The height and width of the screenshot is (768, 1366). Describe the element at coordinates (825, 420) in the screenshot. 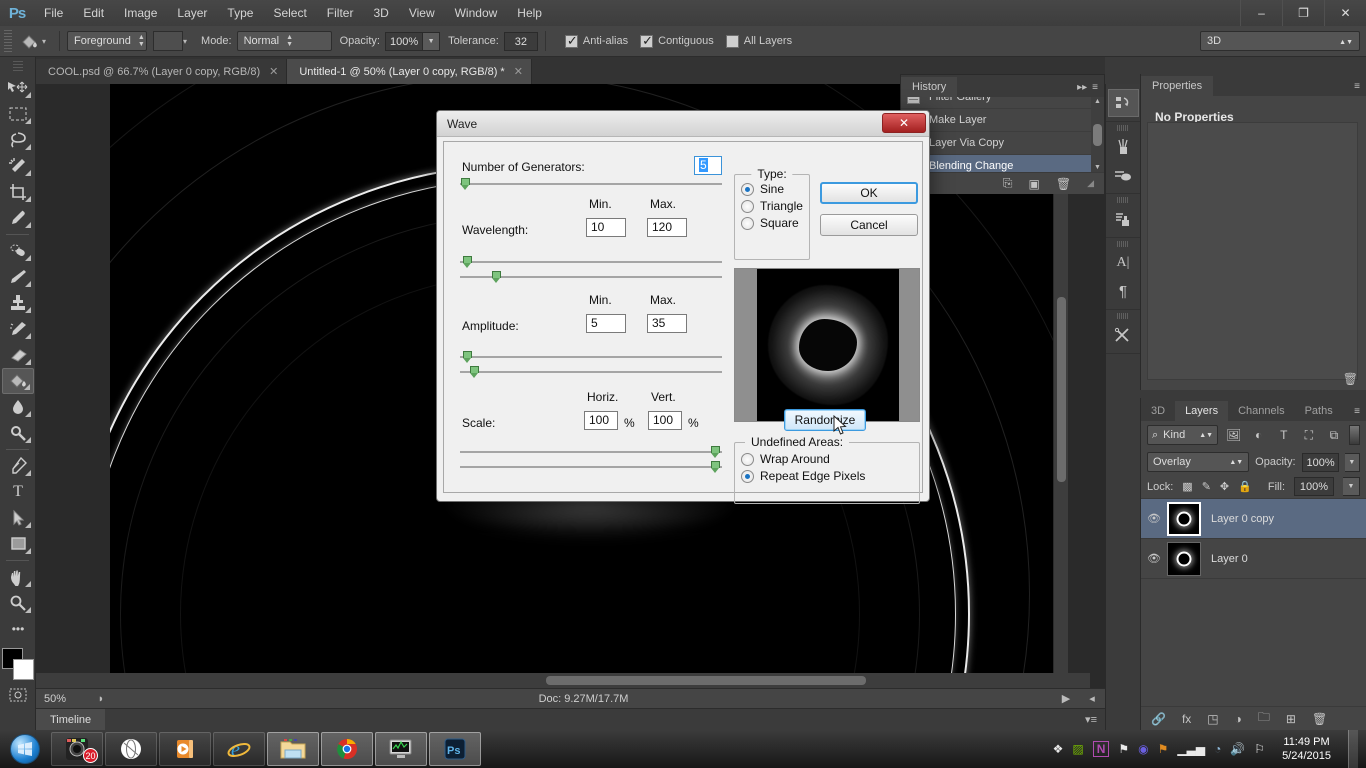

I see `randomize-button: Randomize` at that location.